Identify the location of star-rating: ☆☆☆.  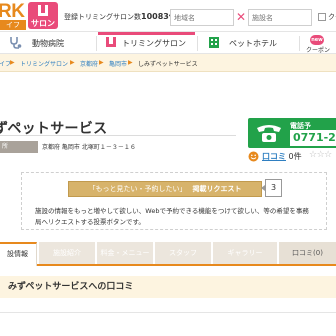
(320, 155).